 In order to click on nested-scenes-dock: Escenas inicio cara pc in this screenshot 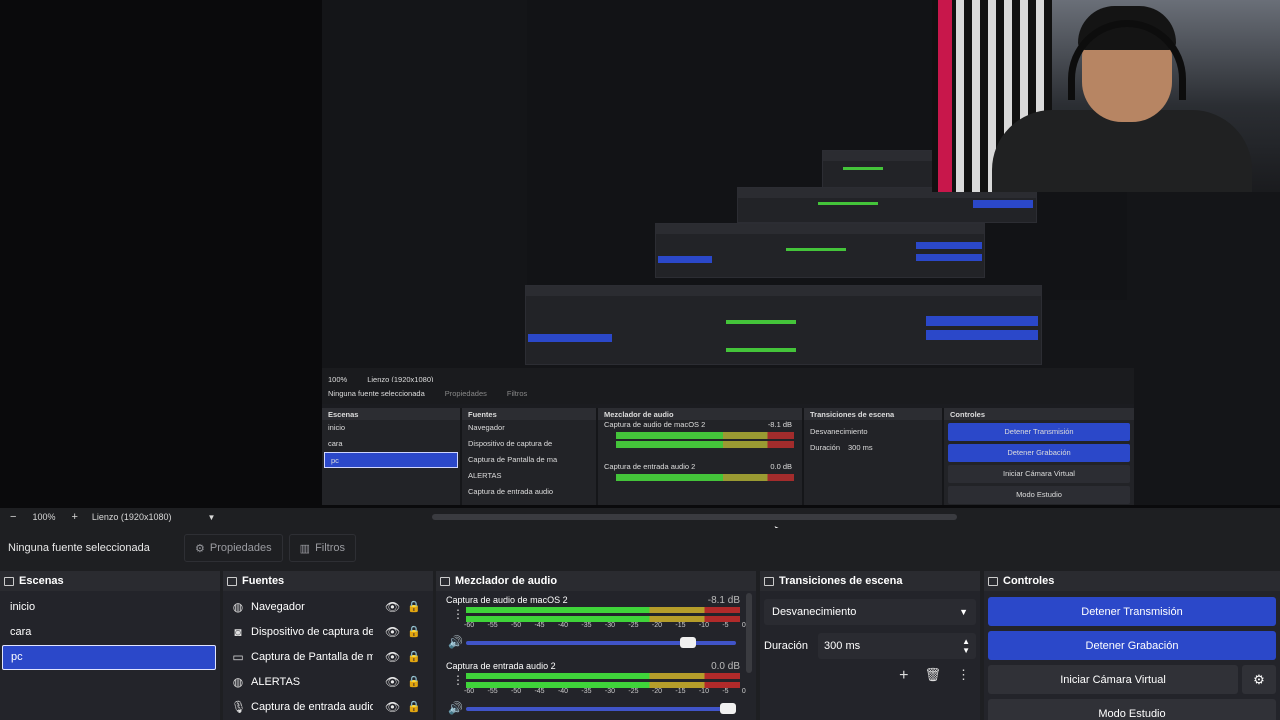, I will do `click(392, 456)`.